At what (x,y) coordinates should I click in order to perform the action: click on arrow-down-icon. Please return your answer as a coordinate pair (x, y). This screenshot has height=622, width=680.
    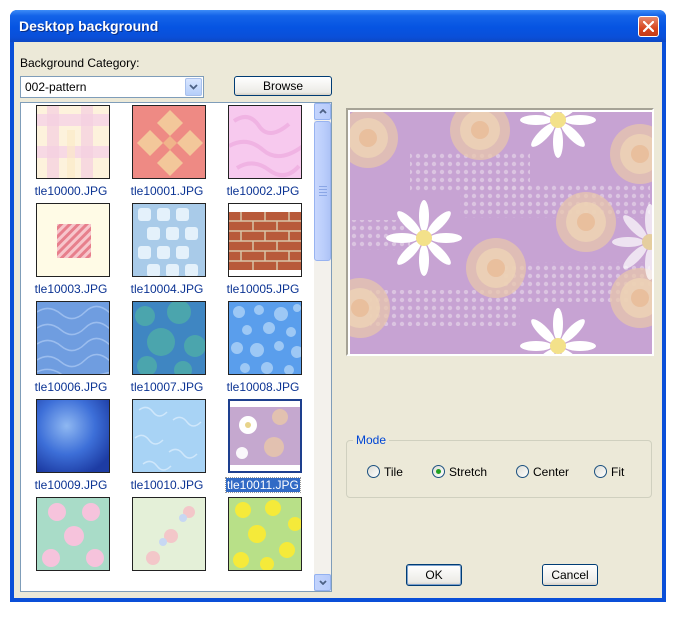
    Looking at the image, I should click on (323, 582).